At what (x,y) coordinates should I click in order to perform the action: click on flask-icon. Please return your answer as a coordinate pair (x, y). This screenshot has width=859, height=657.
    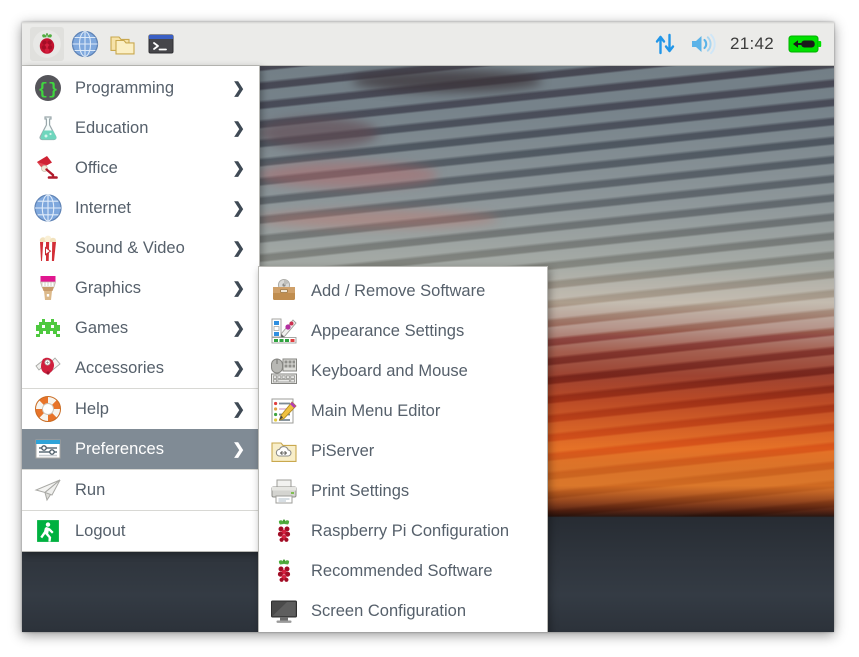
    Looking at the image, I should click on (48, 128).